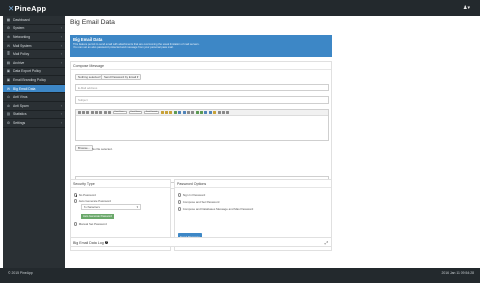  What do you see at coordinates (34, 115) in the screenshot?
I see `sidebar-item-statistics: ▥ Statistics ‹` at bounding box center [34, 115].